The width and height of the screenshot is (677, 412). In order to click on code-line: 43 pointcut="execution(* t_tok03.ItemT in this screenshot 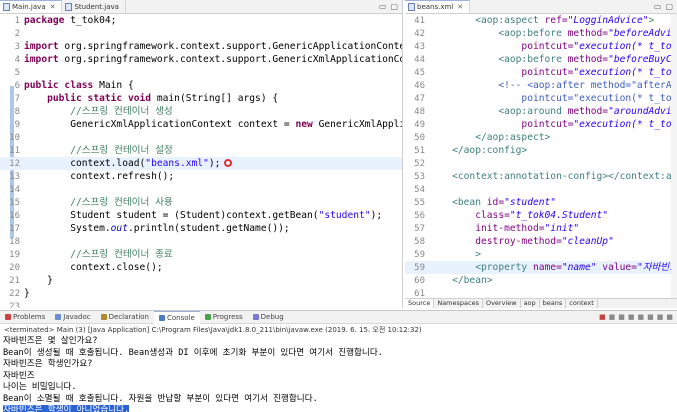, I will do `click(541, 46)`.